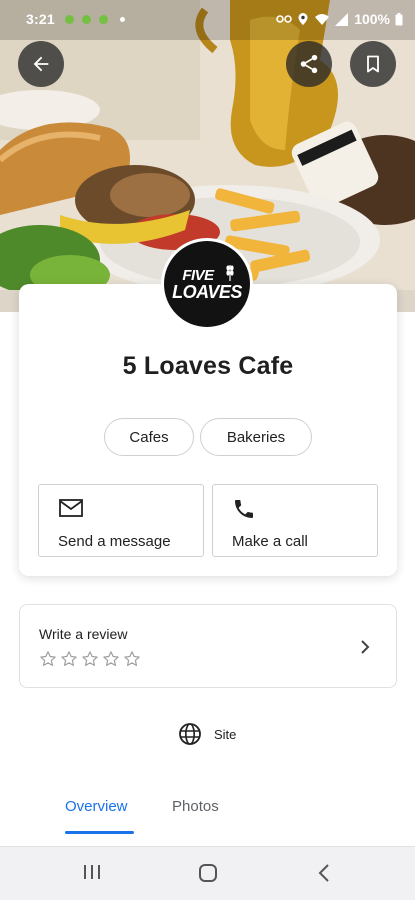 This screenshot has height=900, width=415. I want to click on site-label: Site, so click(225, 734).